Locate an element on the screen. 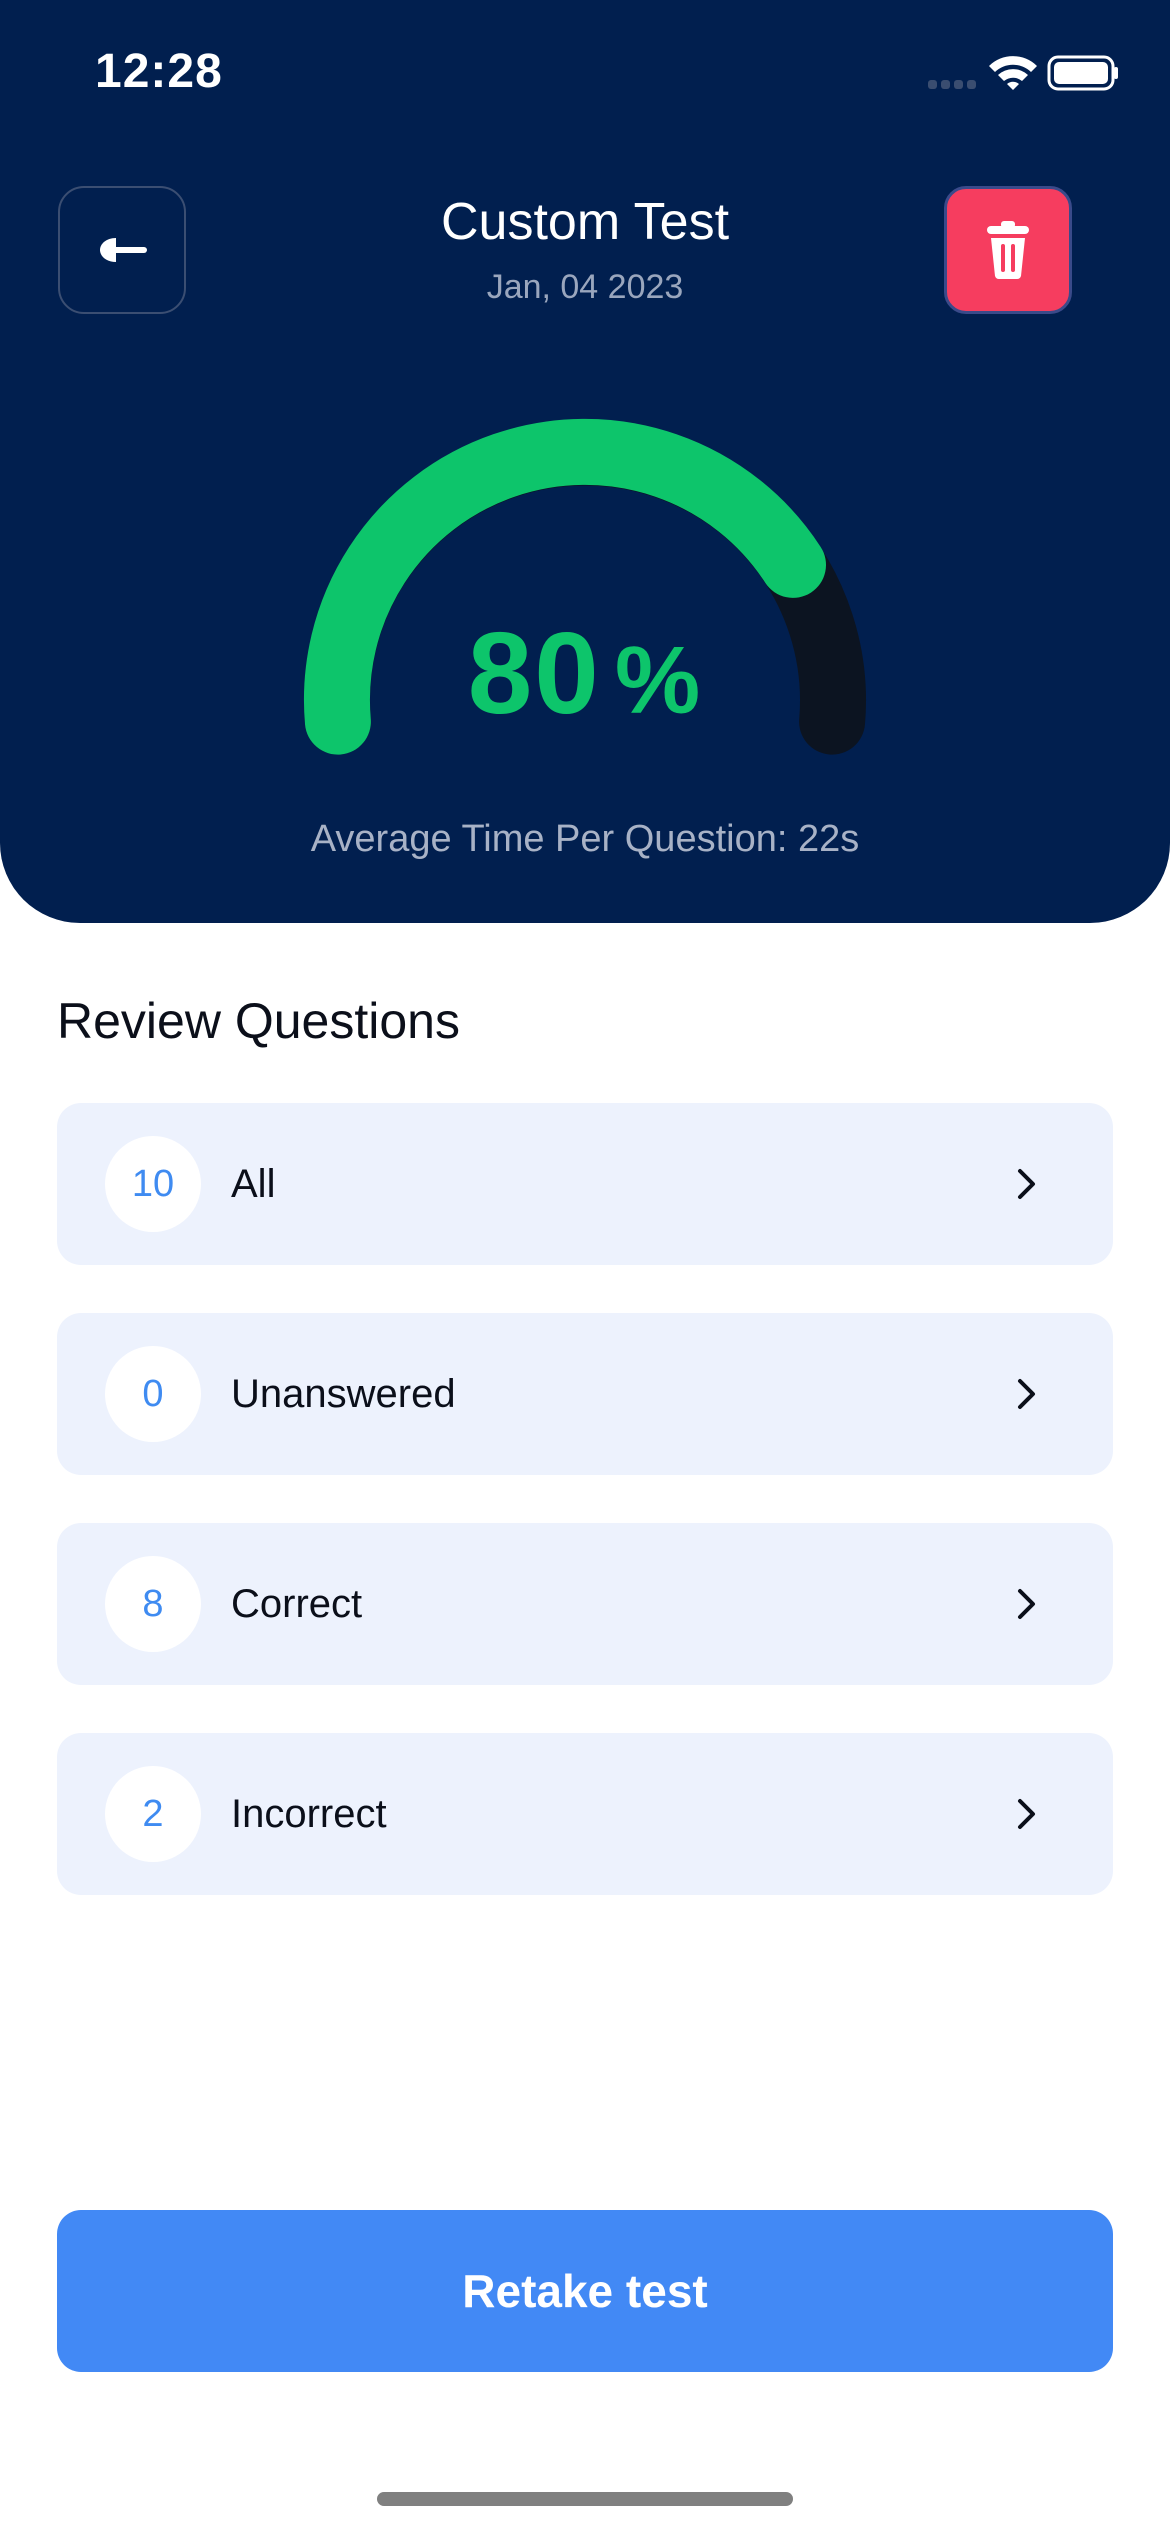 The image size is (1170, 2532). status-icons is located at coordinates (1023, 73).